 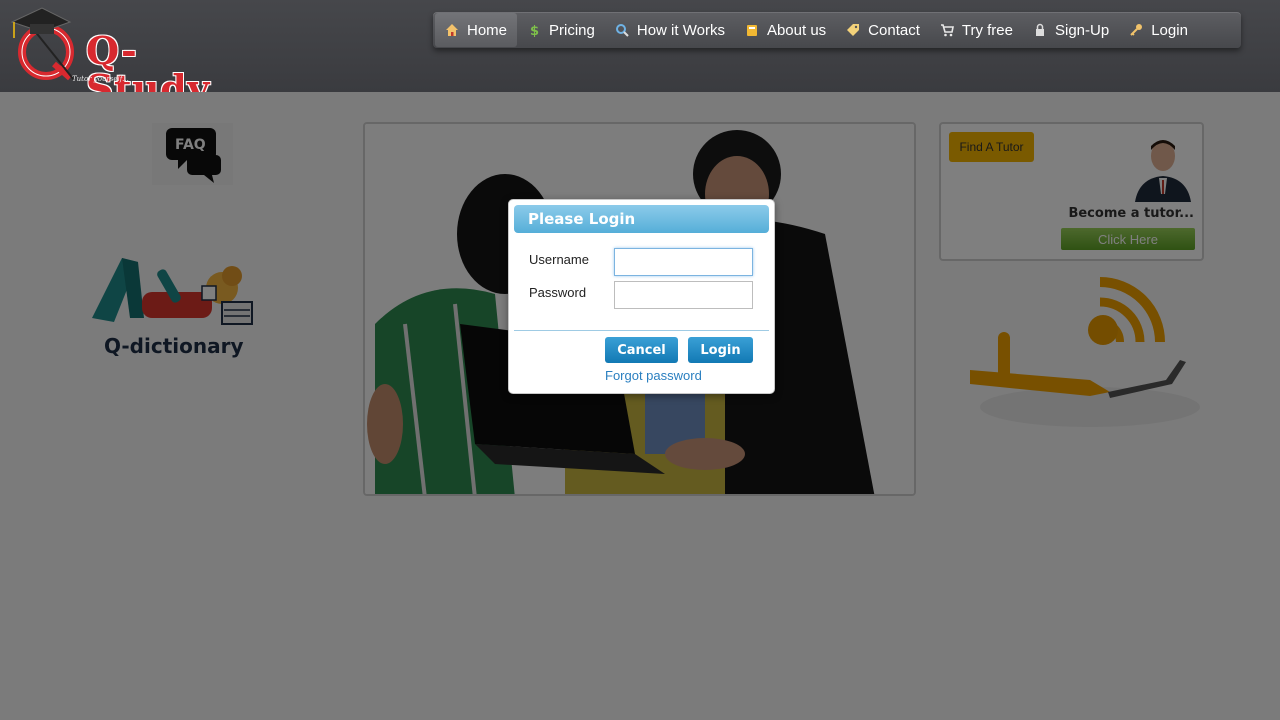 I want to click on nav-sign-up: Sign-Up, so click(x=1071, y=30).